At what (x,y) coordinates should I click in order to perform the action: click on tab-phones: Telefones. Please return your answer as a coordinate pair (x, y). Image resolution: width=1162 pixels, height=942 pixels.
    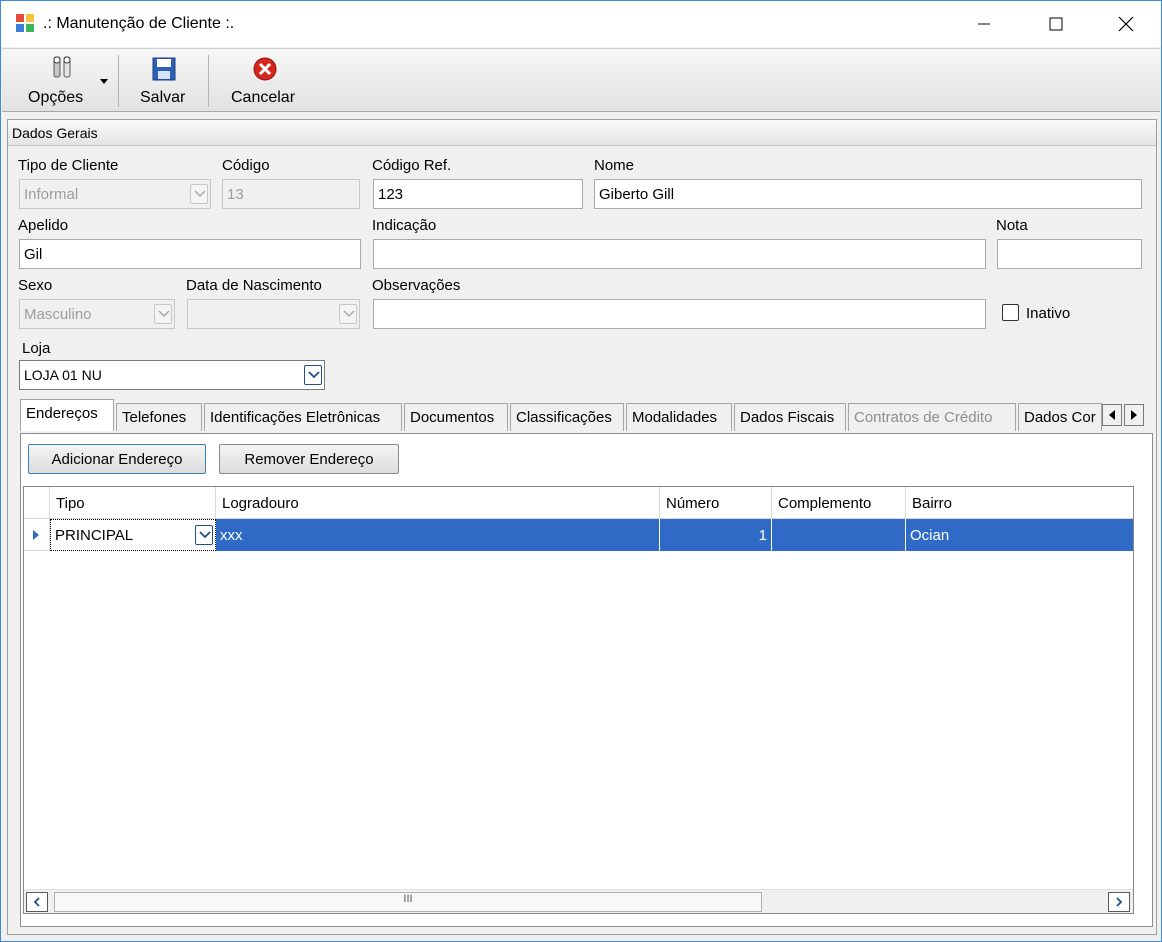
    Looking at the image, I should click on (159, 417).